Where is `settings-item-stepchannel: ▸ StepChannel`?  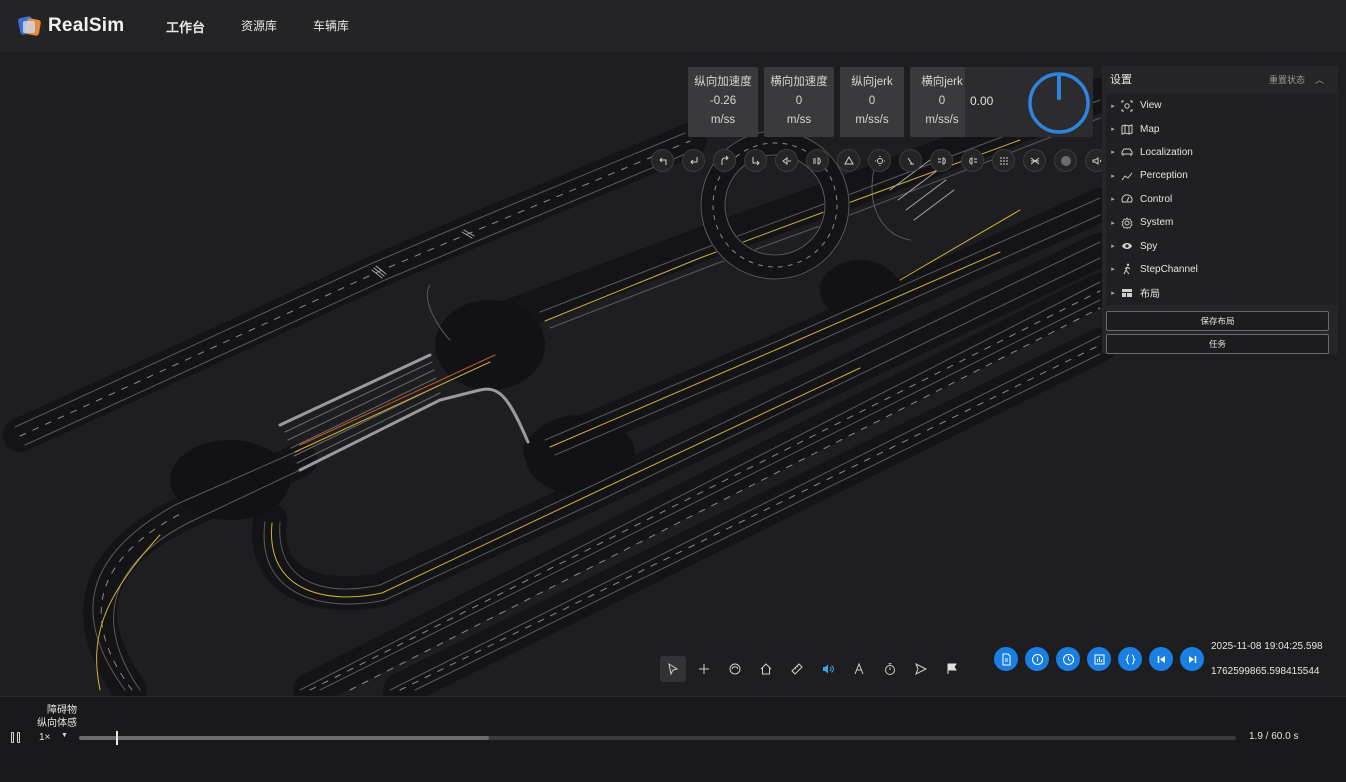 settings-item-stepchannel: ▸ StepChannel is located at coordinates (1221, 269).